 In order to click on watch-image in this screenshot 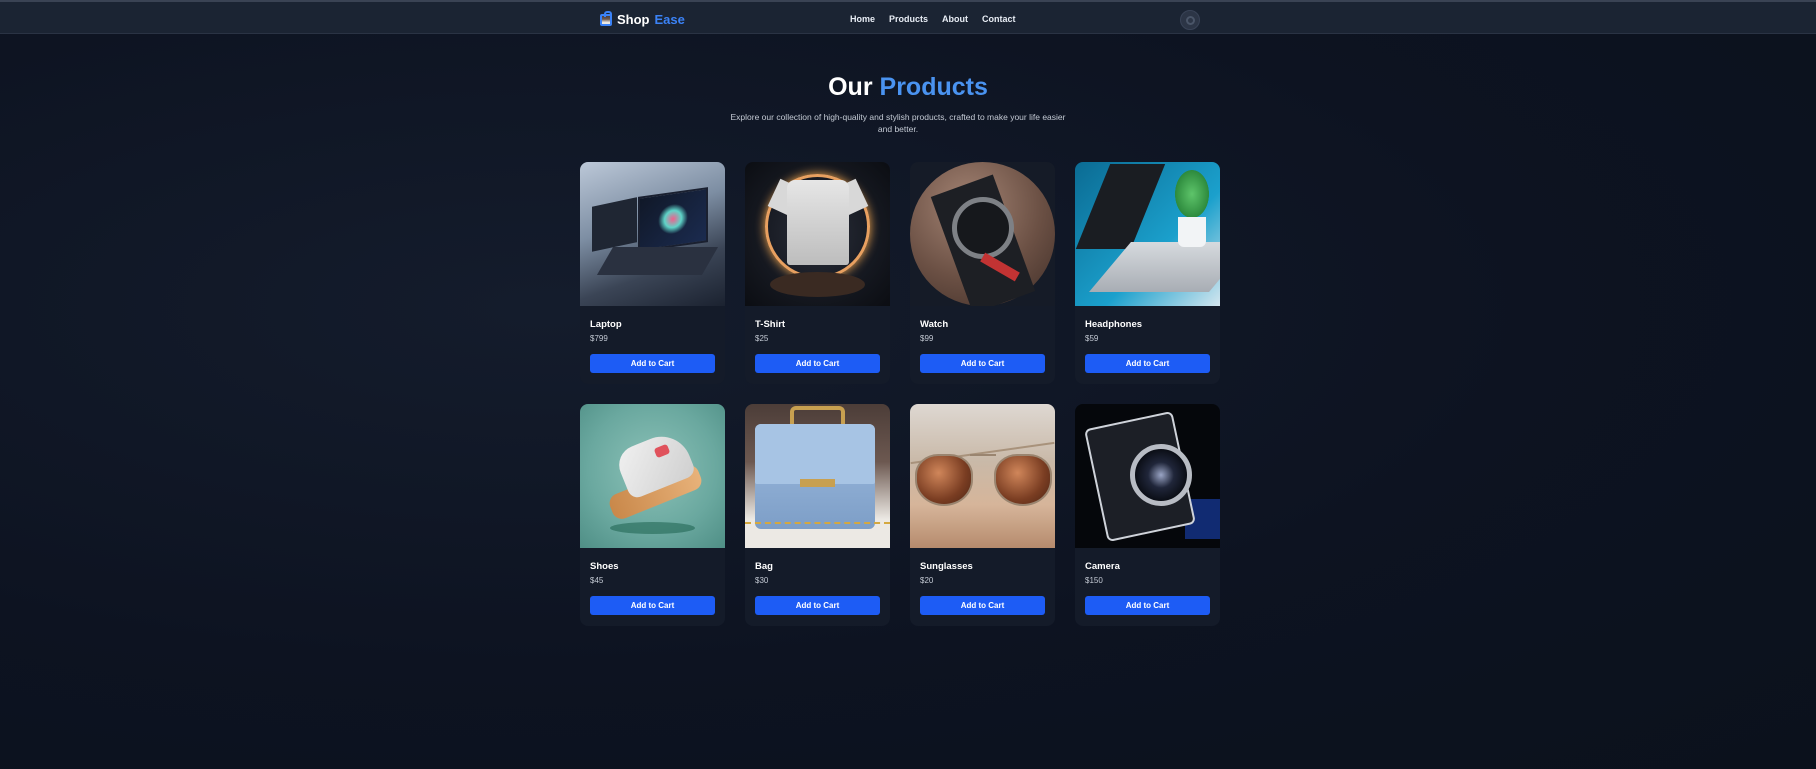, I will do `click(982, 234)`.